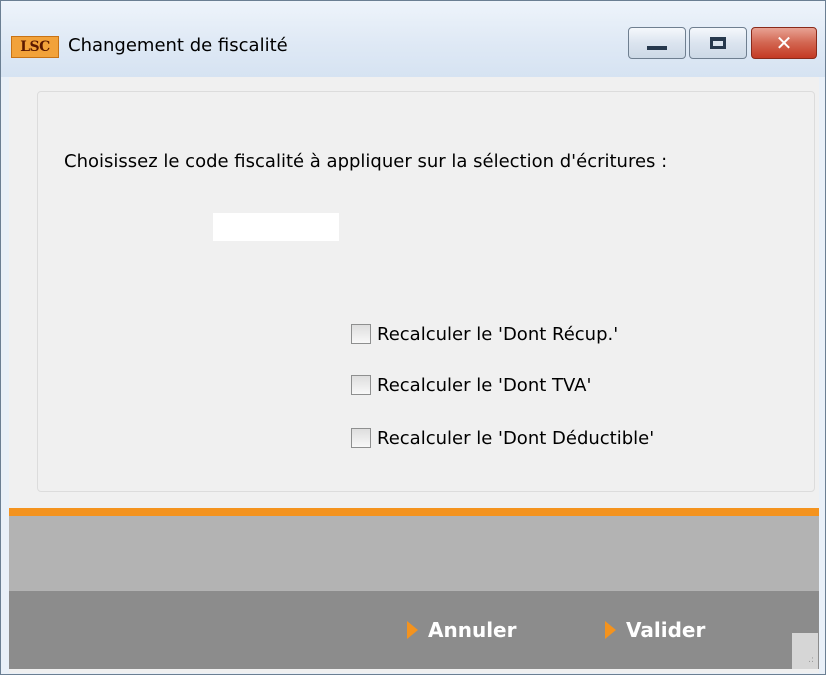 This screenshot has height=677, width=828. I want to click on window-title: Changement de fiscalité, so click(178, 45).